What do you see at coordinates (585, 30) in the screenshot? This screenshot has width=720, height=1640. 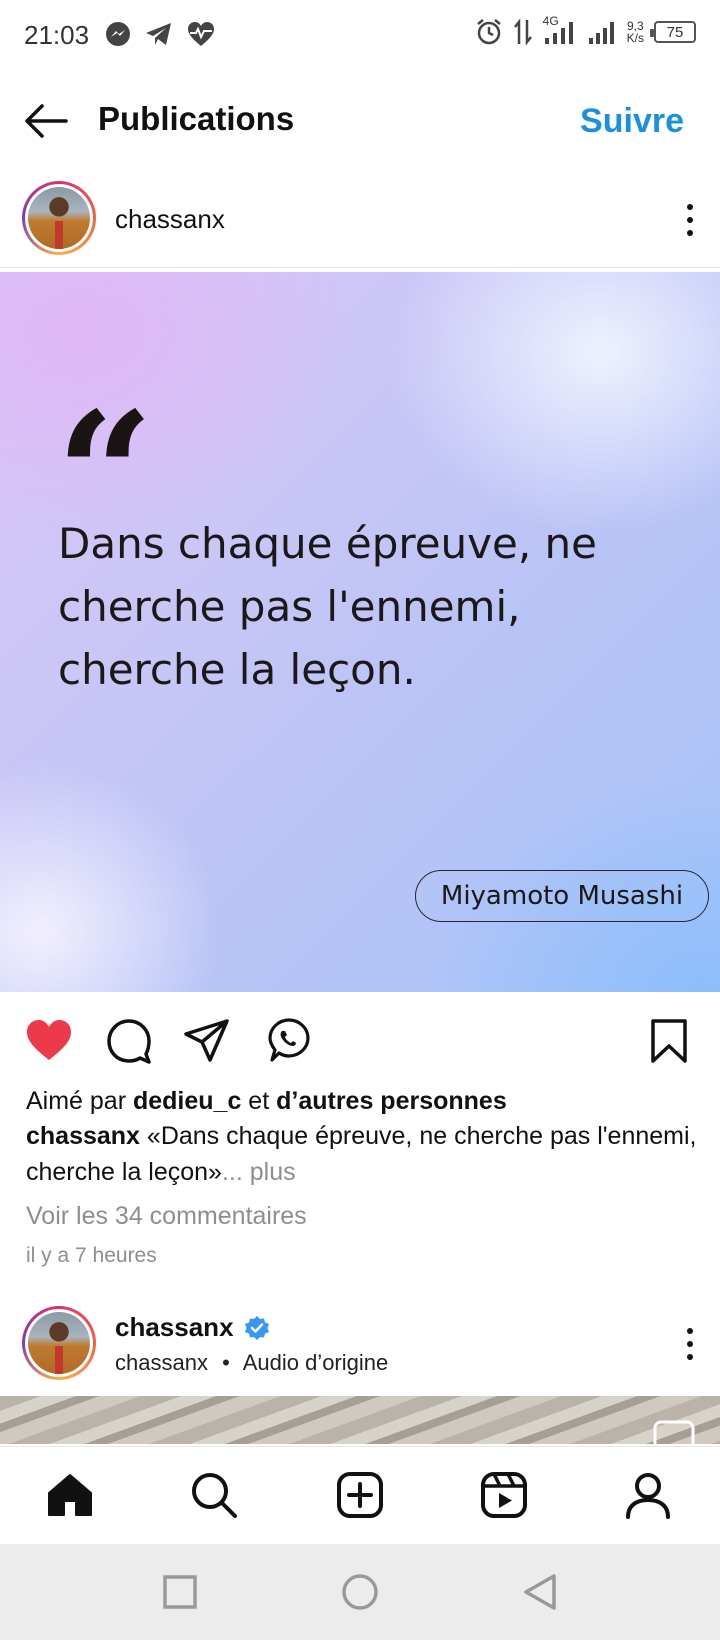 I see `status-system-icons: 4G 9,3 K/s 75` at bounding box center [585, 30].